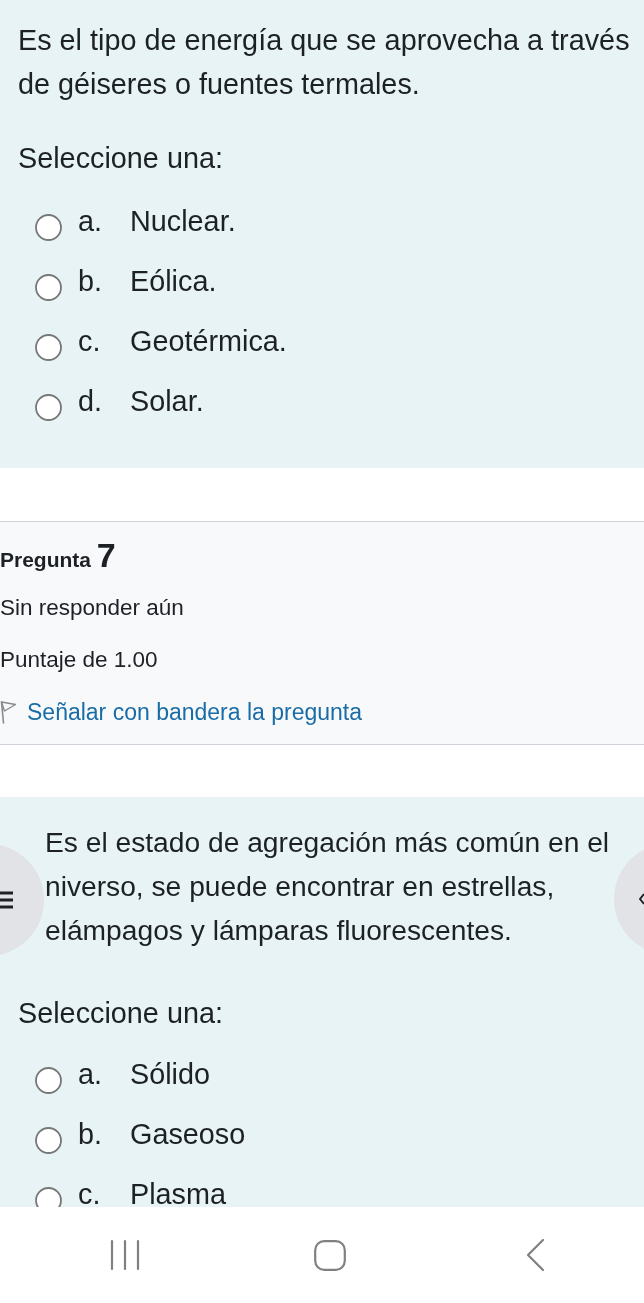 Image resolution: width=644 pixels, height=1303 pixels. What do you see at coordinates (8, 712) in the screenshot?
I see `flag-icon` at bounding box center [8, 712].